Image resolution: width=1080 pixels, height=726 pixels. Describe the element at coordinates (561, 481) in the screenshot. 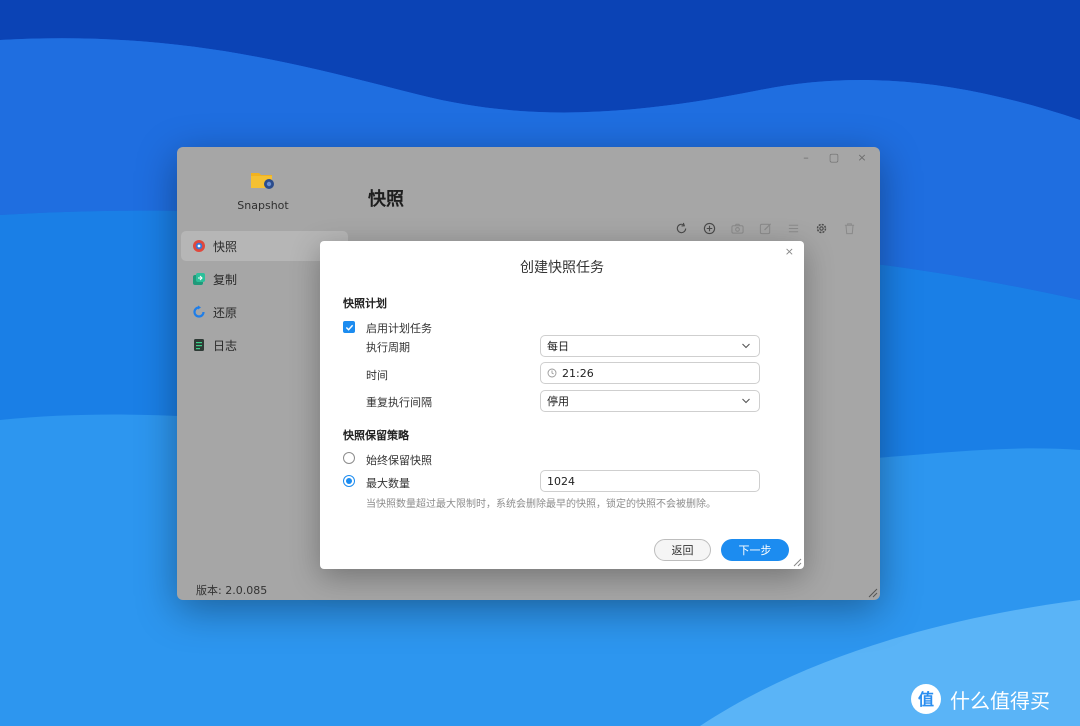

I see `max-count-value: 1024` at that location.